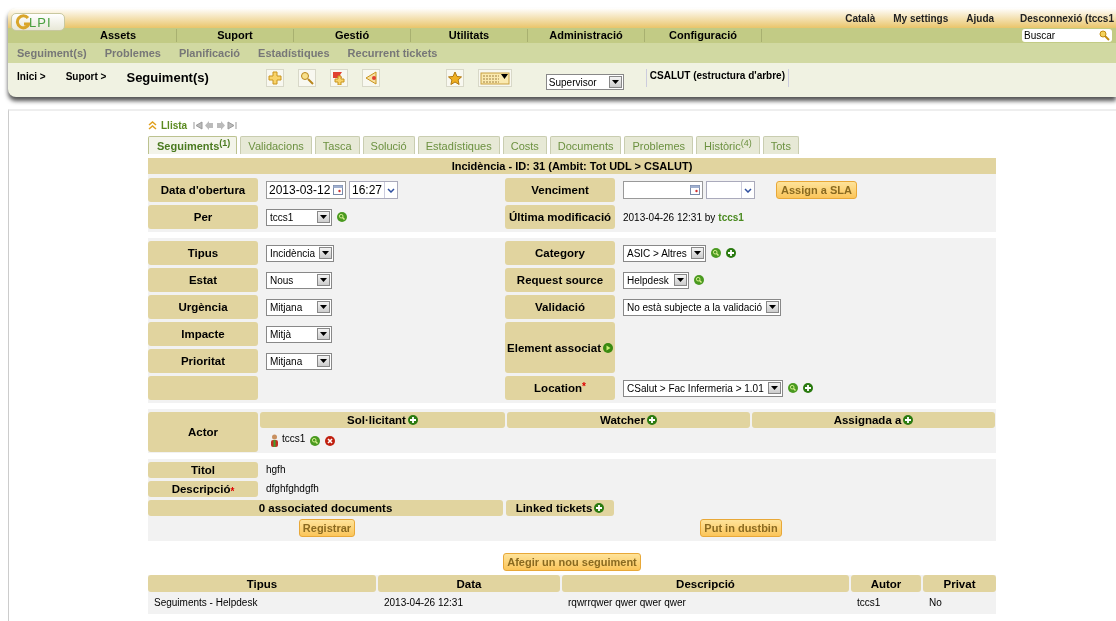  Describe the element at coordinates (299, 217) in the screenshot. I see `dropdown: tccs1` at that location.